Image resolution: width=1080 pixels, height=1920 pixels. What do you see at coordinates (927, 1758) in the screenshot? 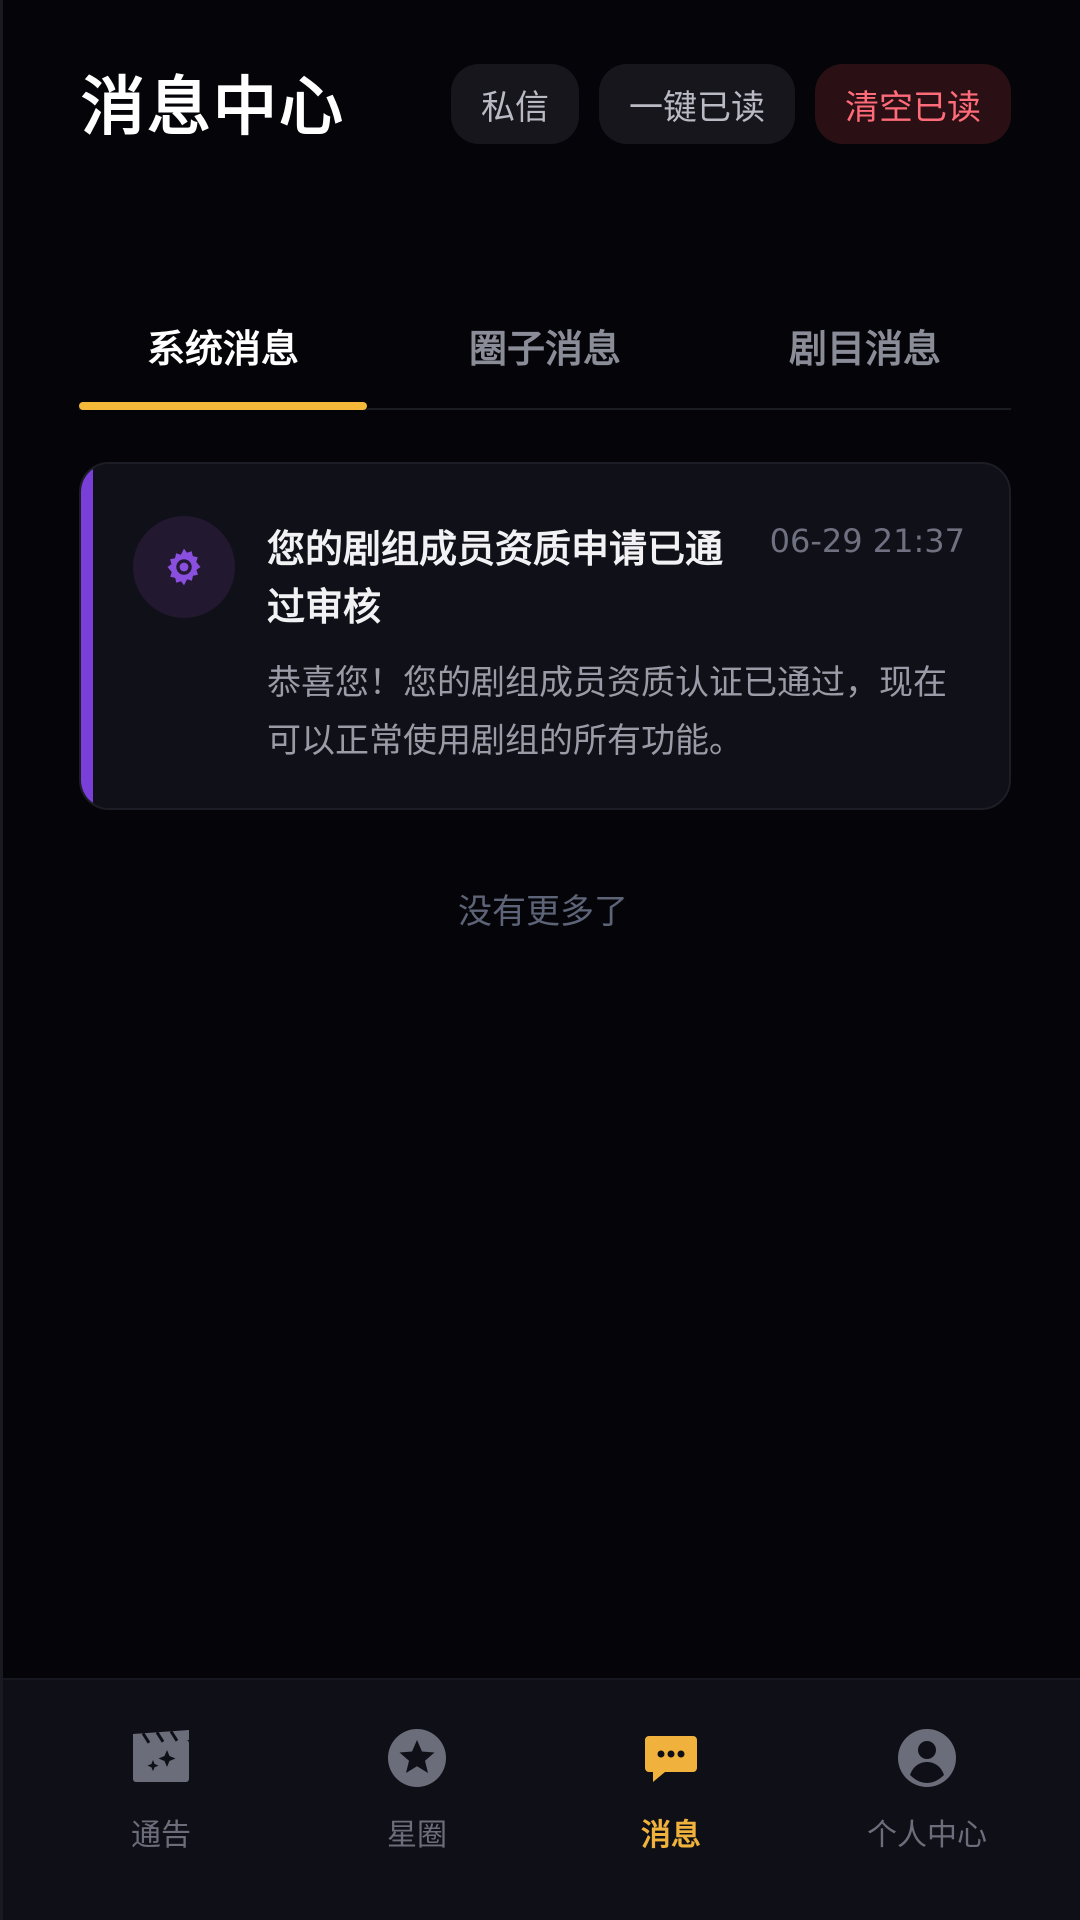
I see `user-icon` at bounding box center [927, 1758].